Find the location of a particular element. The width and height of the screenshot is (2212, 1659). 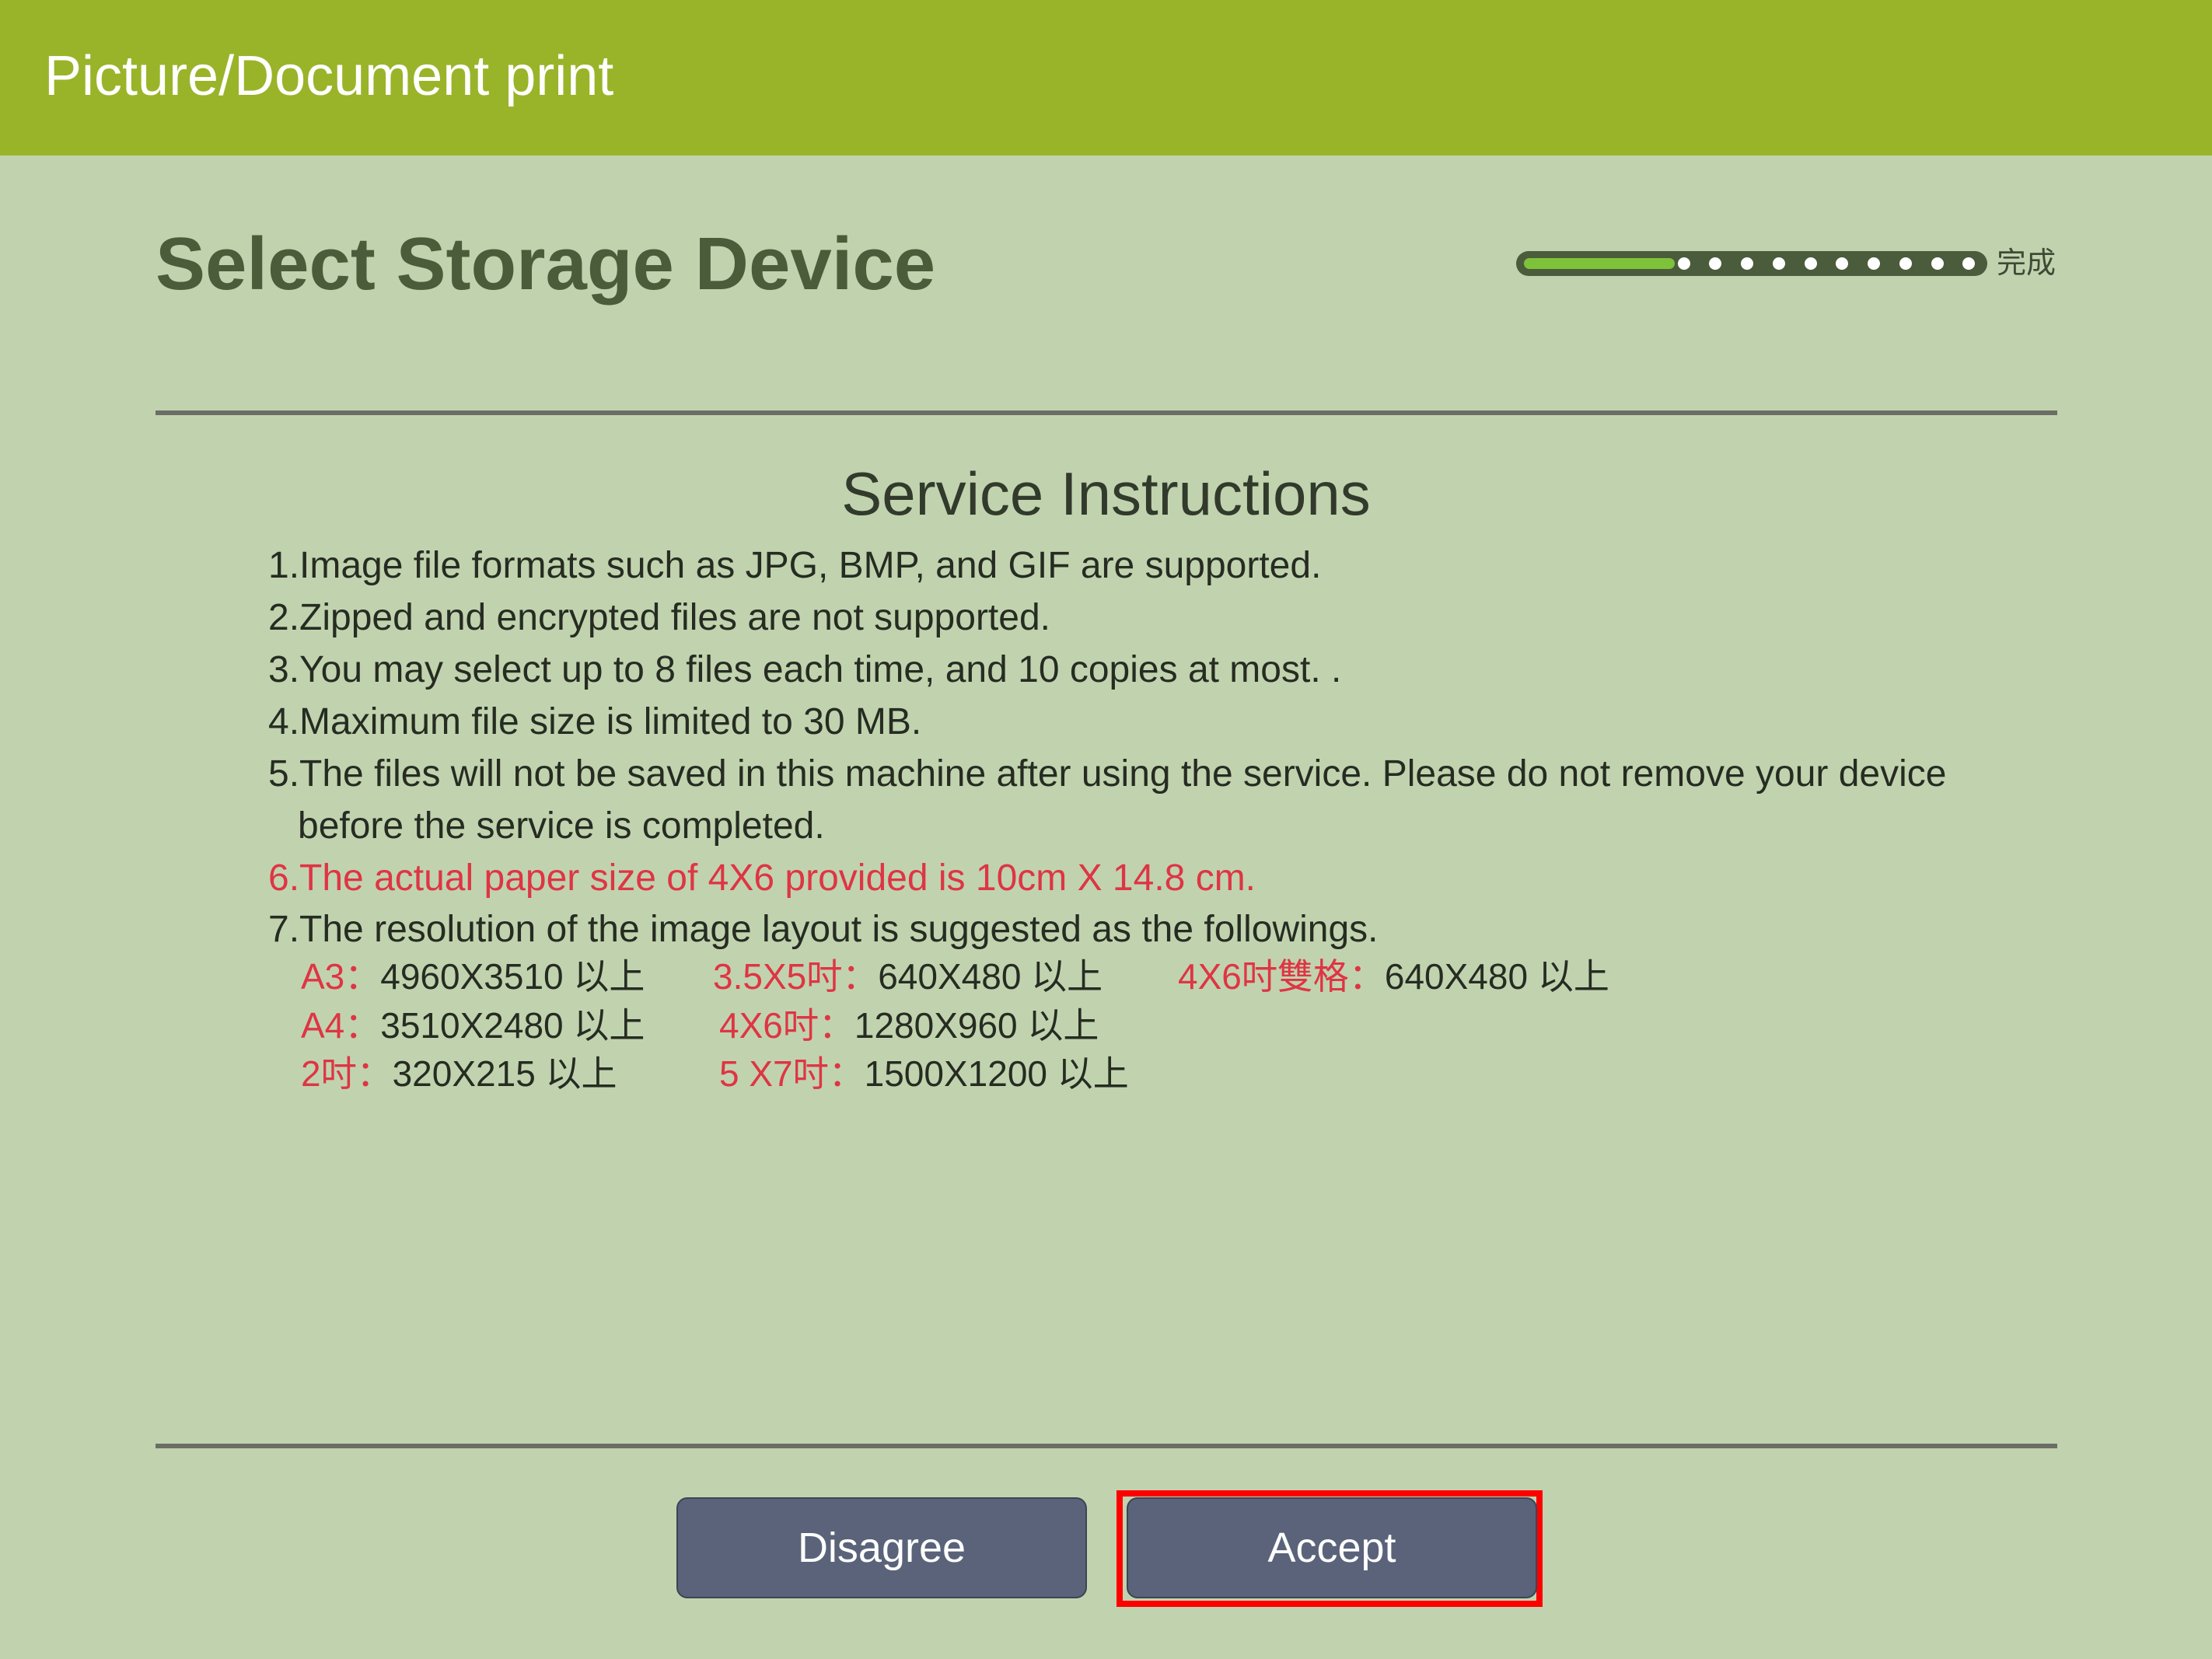

resolution-item: 4X6吋雙格：640X480 以上 is located at coordinates (1393, 977).